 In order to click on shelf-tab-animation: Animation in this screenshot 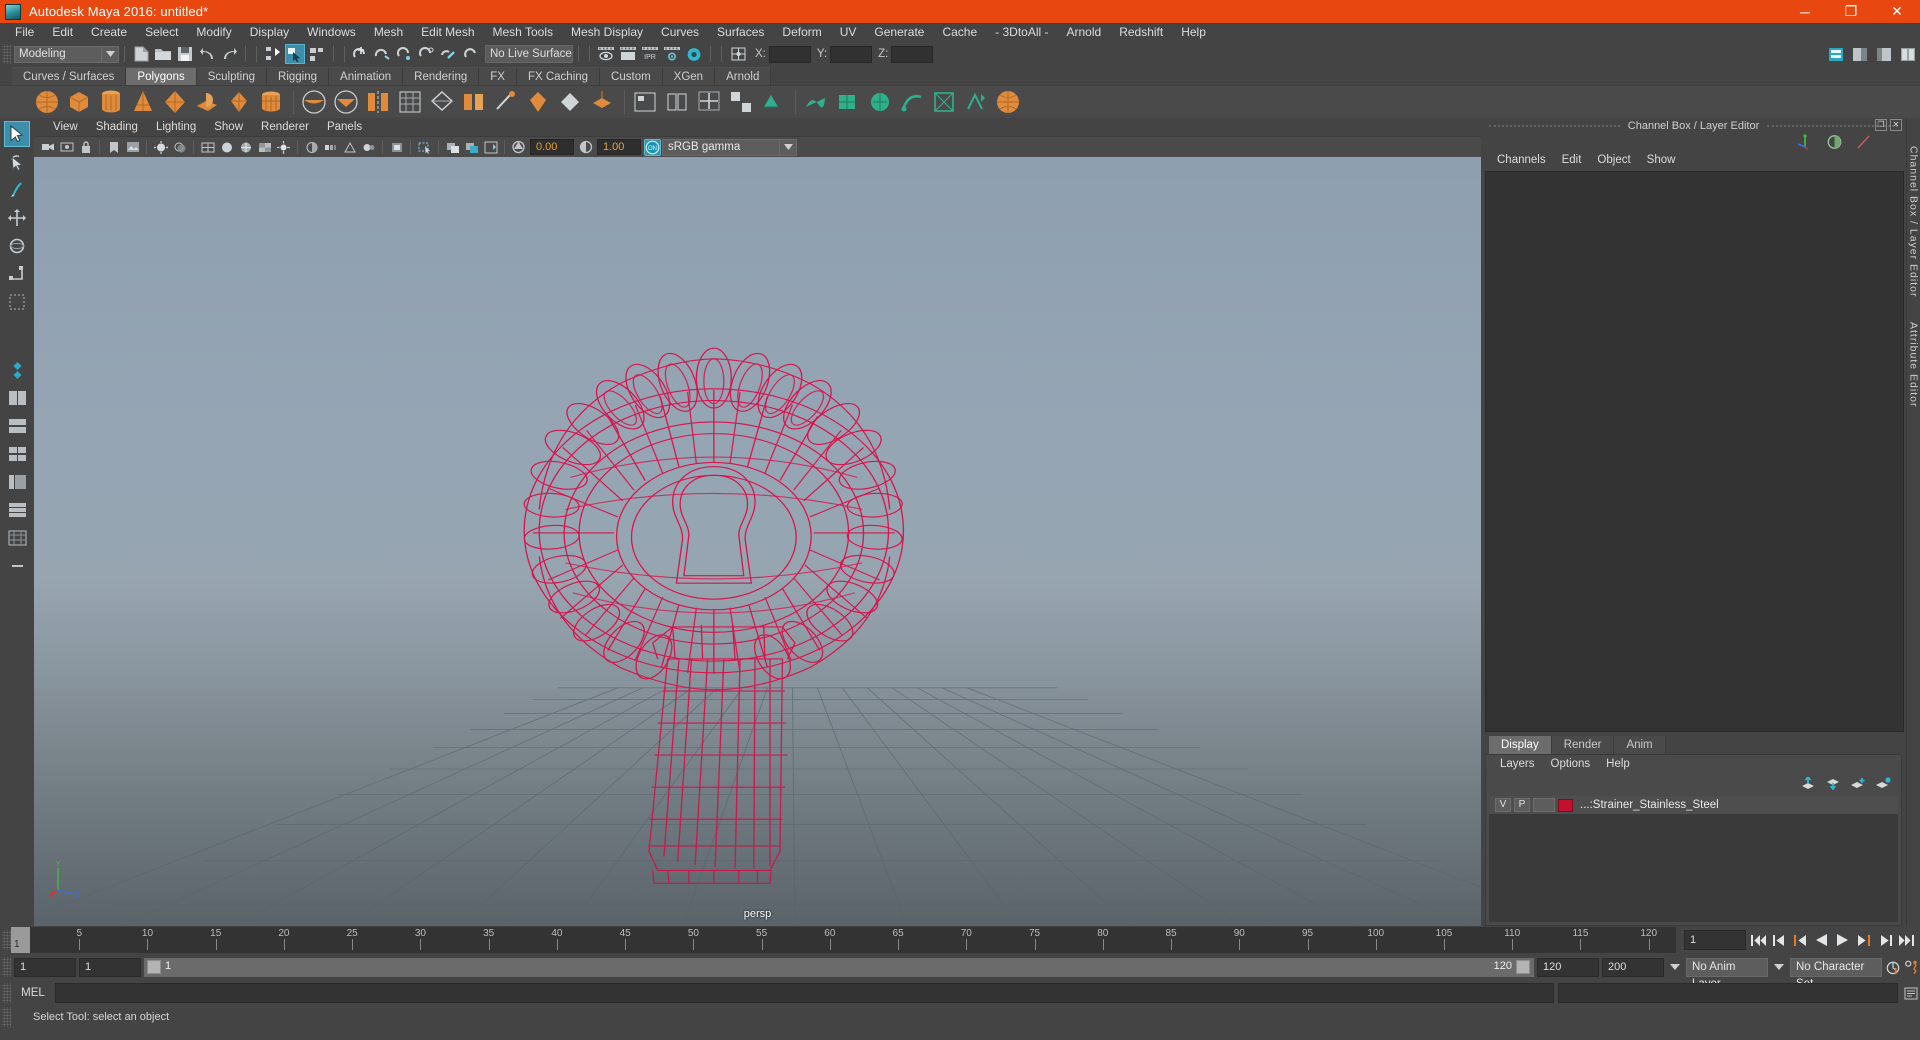, I will do `click(366, 76)`.